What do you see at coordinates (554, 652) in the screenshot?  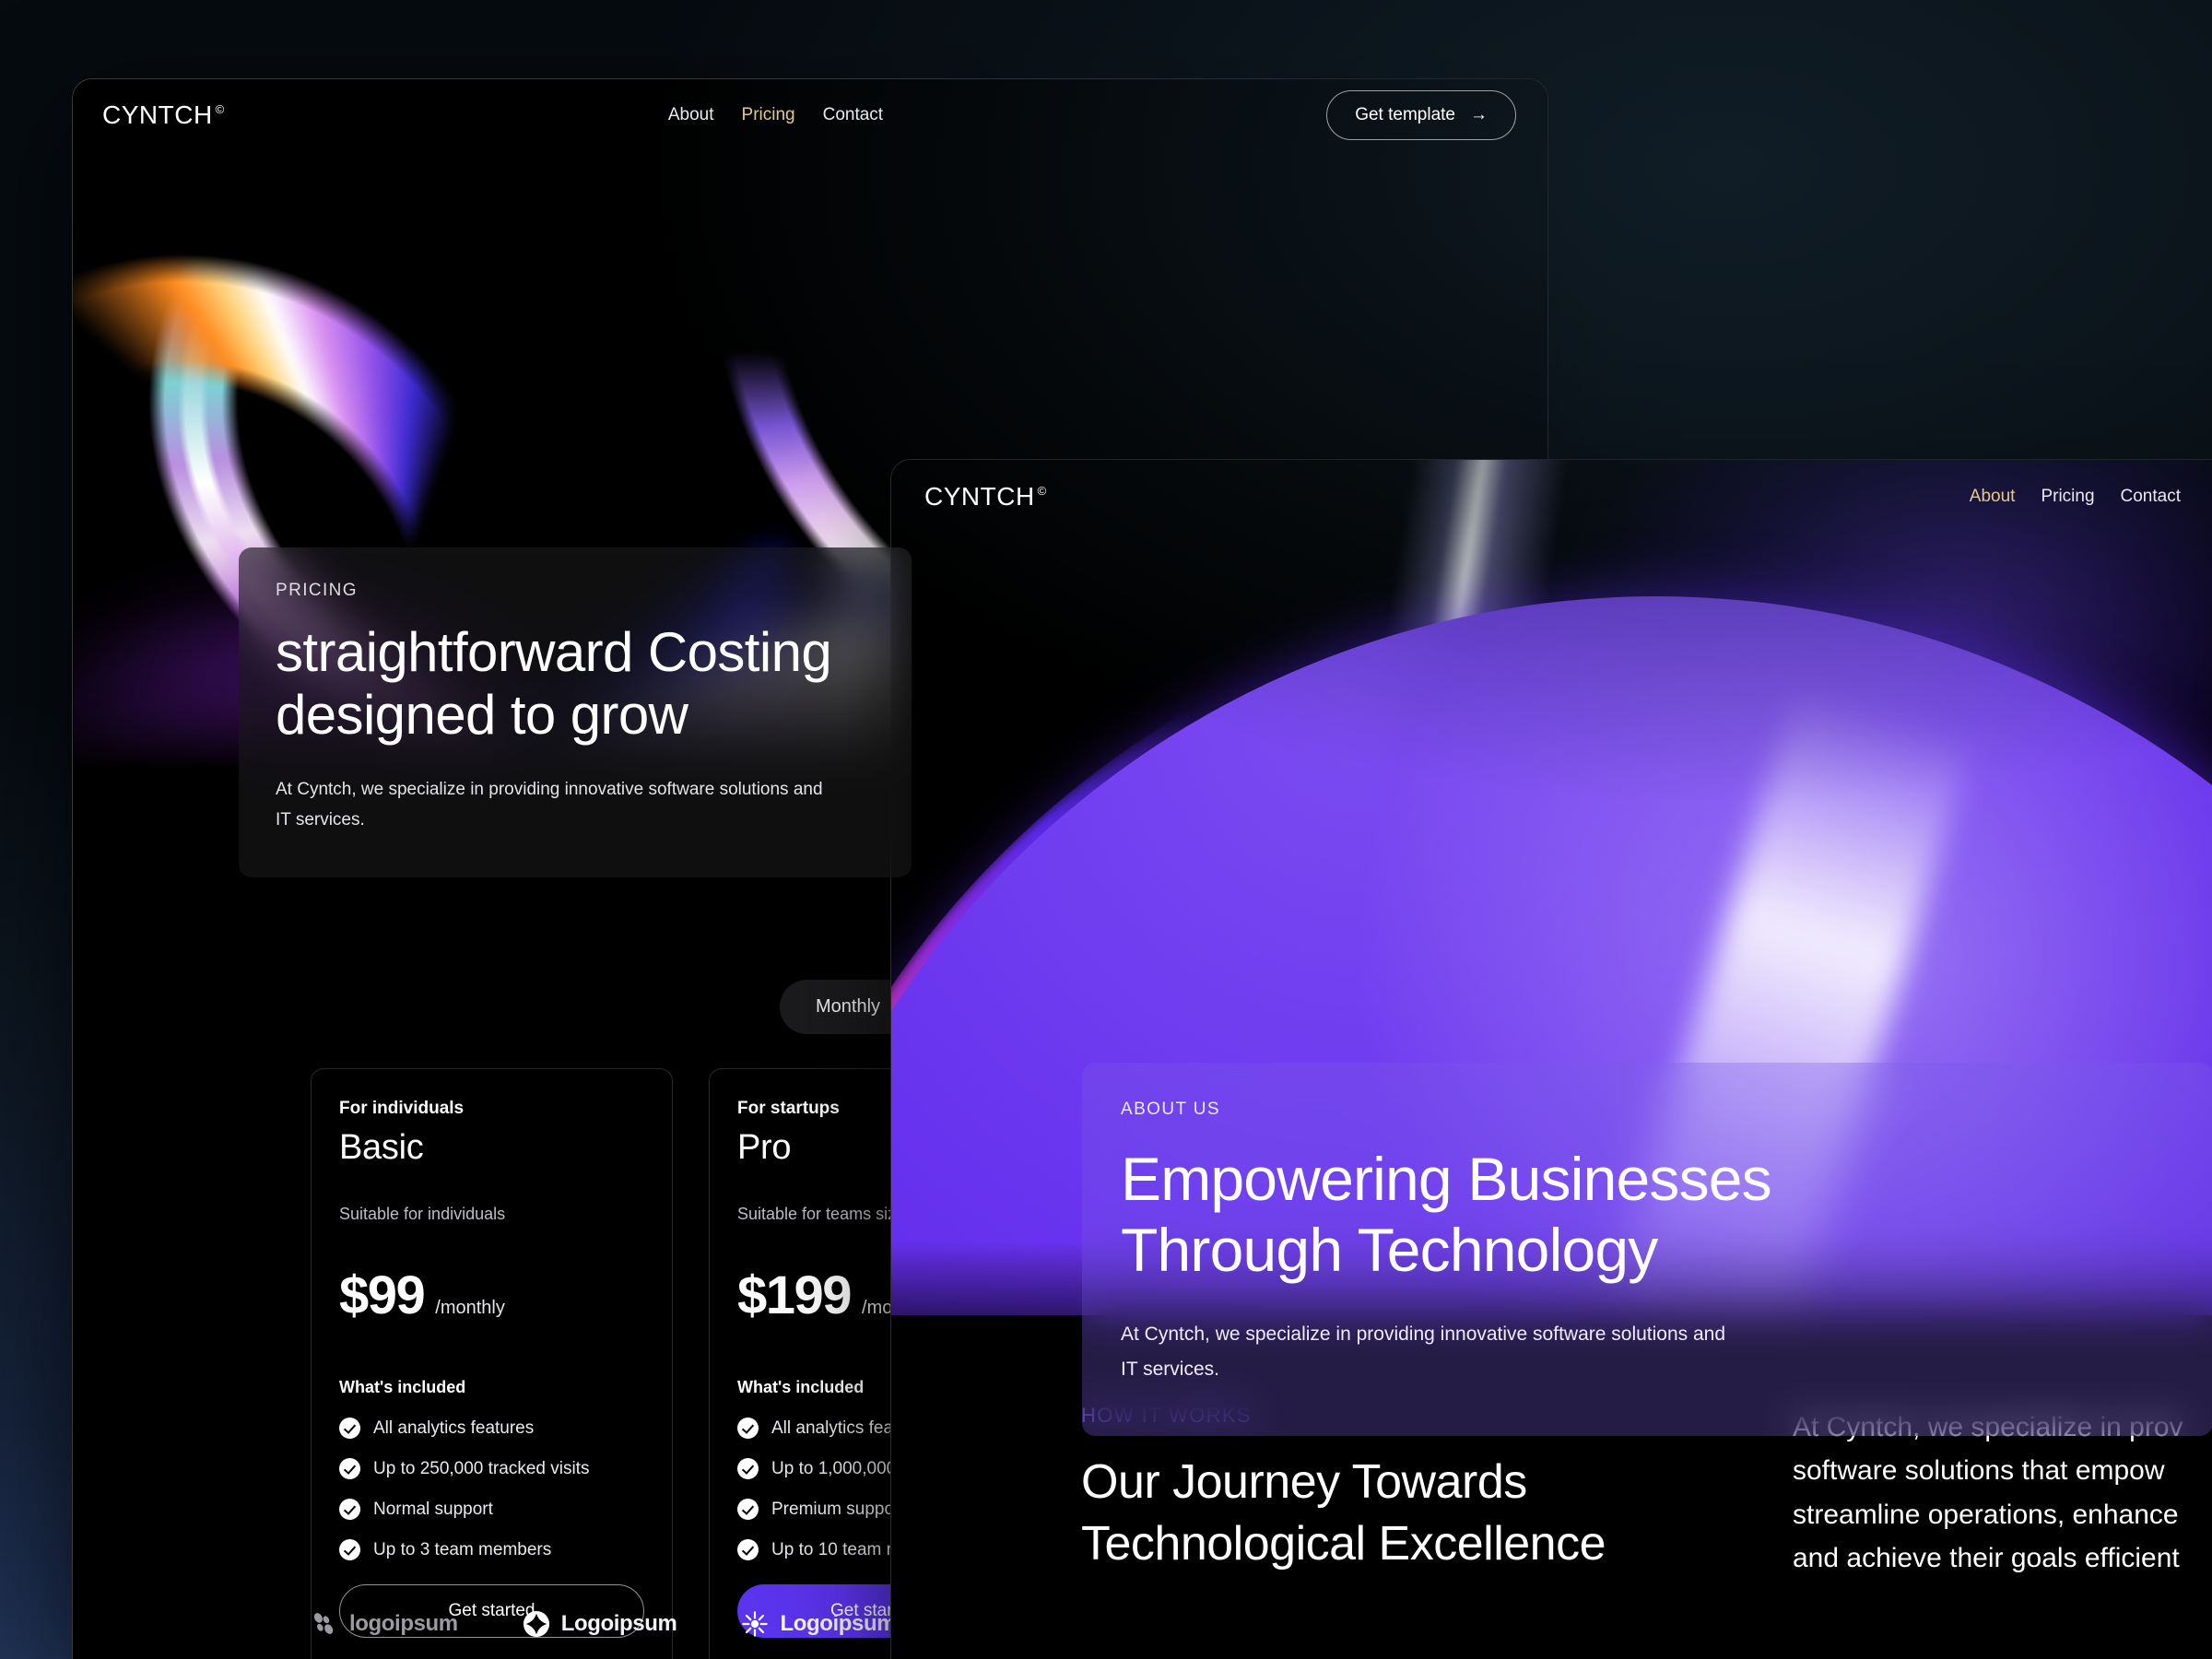 I see `pricing-hero-title-line1: straightforward Costing` at bounding box center [554, 652].